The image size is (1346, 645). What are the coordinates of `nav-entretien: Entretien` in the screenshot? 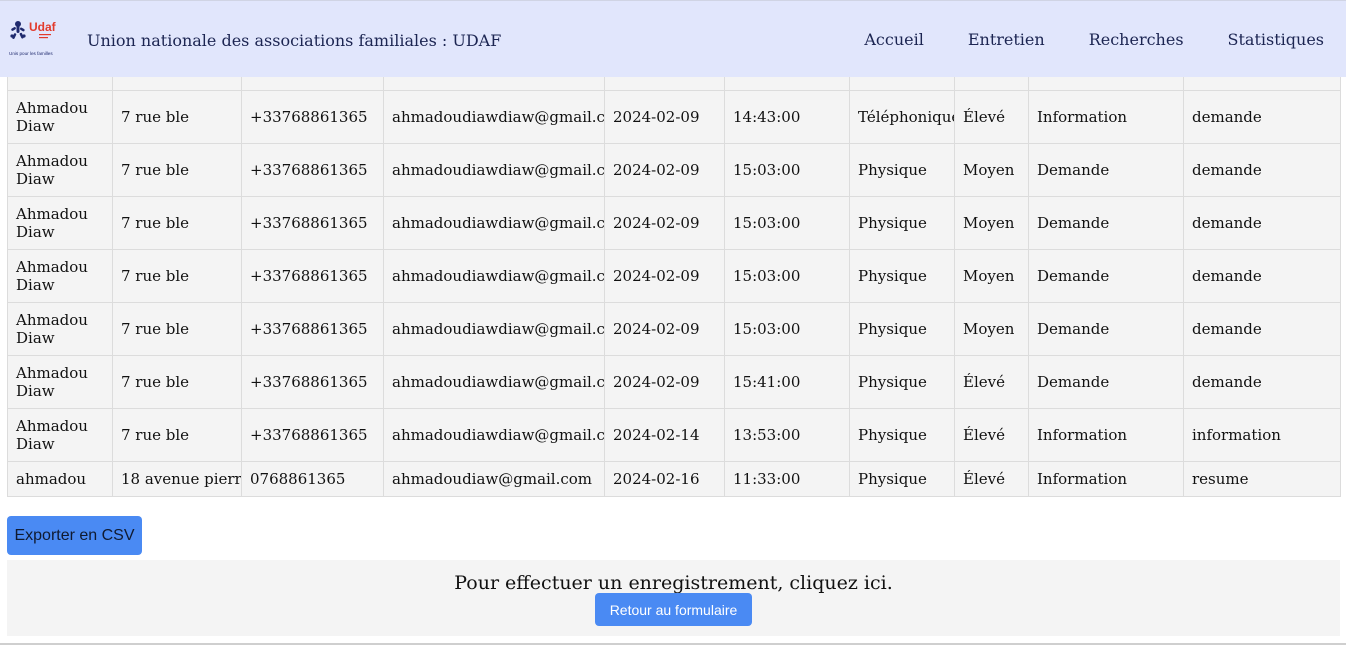 It's located at (1006, 39).